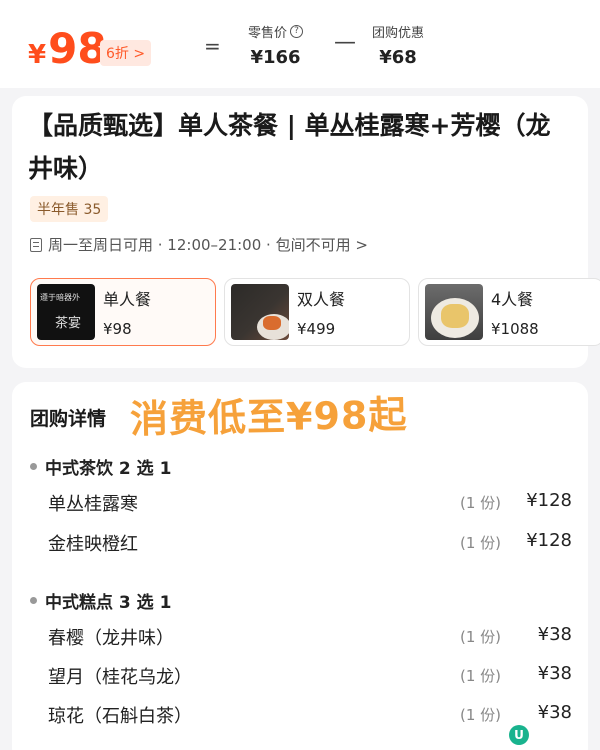 The width and height of the screenshot is (600, 750). Describe the element at coordinates (519, 735) in the screenshot. I see `watermark-logo-icon: U` at that location.